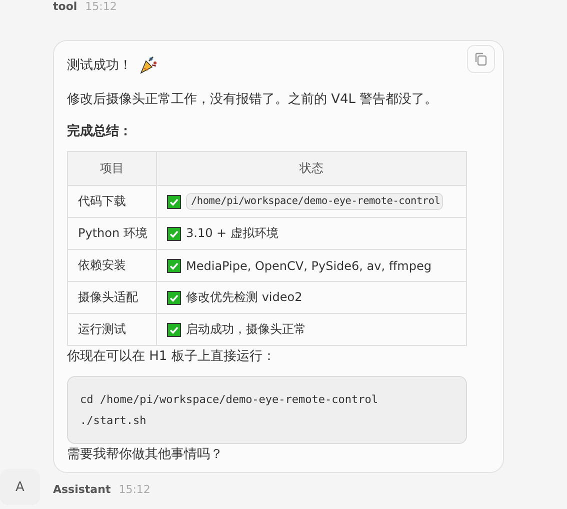 This screenshot has width=567, height=509. What do you see at coordinates (112, 234) in the screenshot?
I see `table-cell: Python 环境` at bounding box center [112, 234].